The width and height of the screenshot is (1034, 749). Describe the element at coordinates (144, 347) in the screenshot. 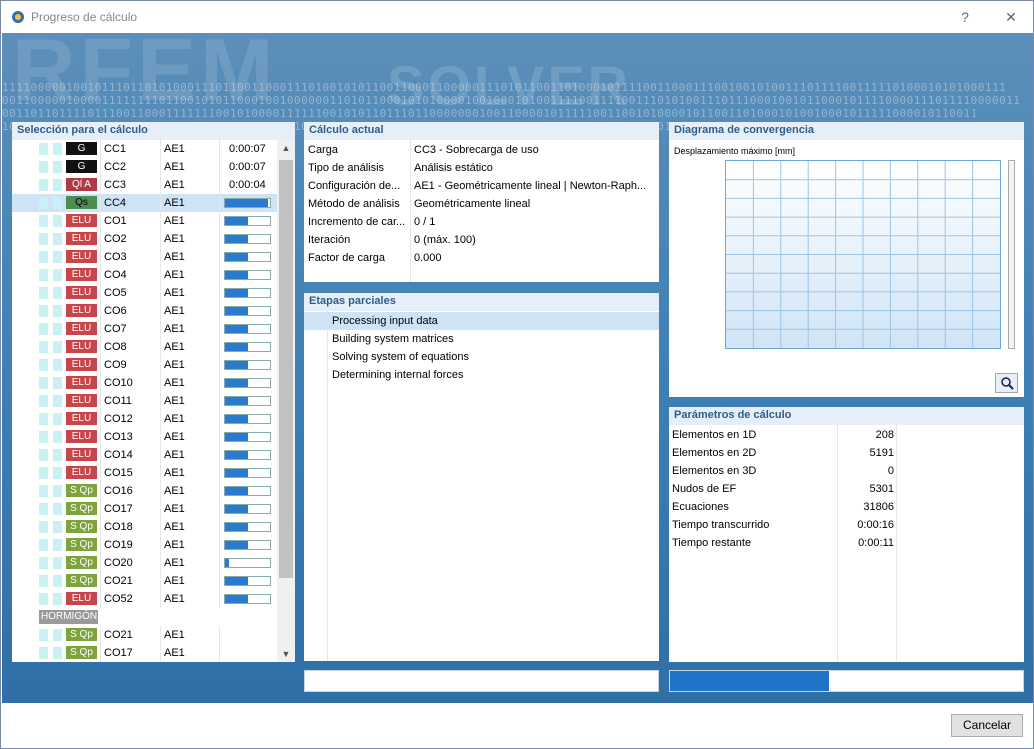

I see `list-item: ELU CO8 AE1` at that location.